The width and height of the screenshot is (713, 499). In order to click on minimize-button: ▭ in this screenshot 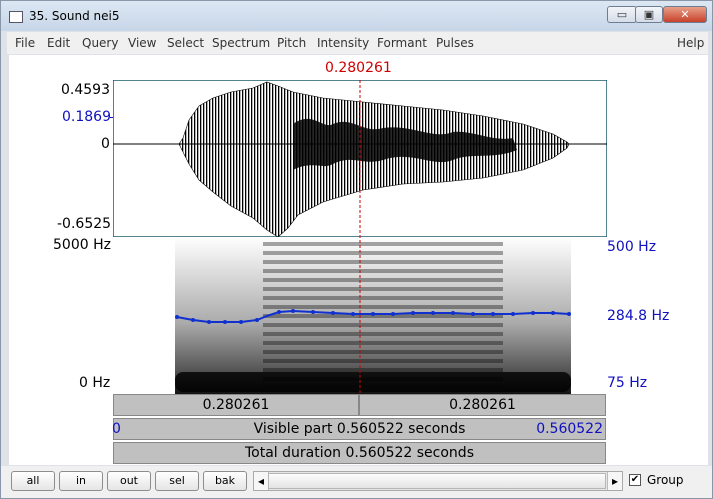, I will do `click(622, 14)`.